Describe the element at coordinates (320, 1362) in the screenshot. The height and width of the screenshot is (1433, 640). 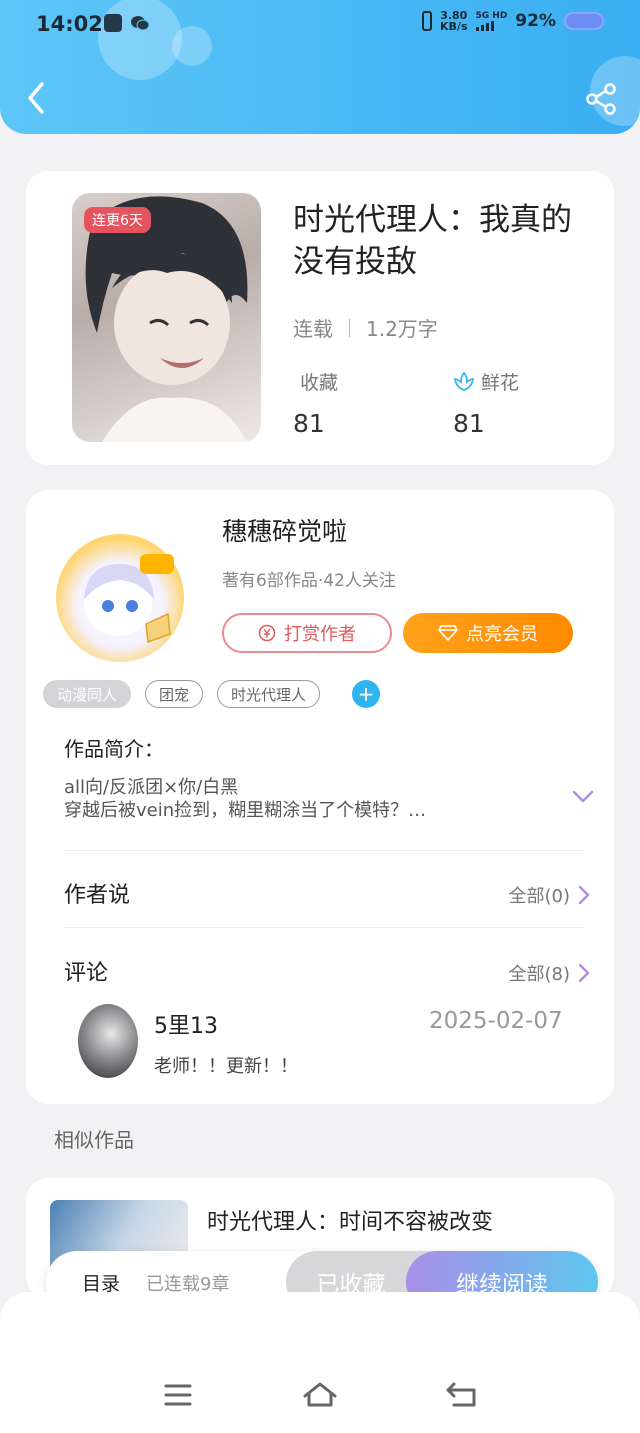
I see `system-navigation-bar` at that location.